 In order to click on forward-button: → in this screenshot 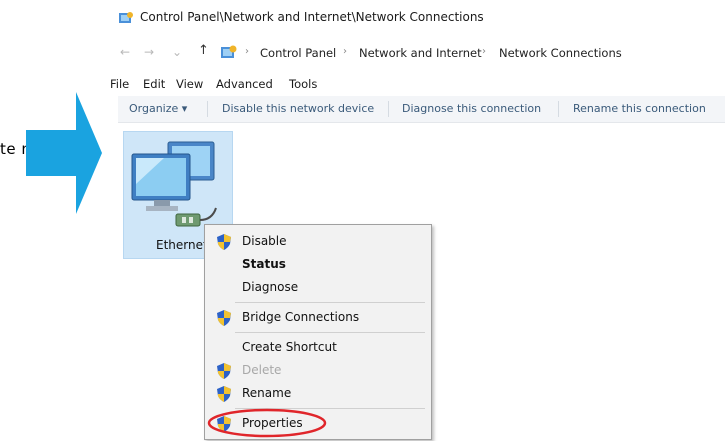, I will do `click(149, 52)`.